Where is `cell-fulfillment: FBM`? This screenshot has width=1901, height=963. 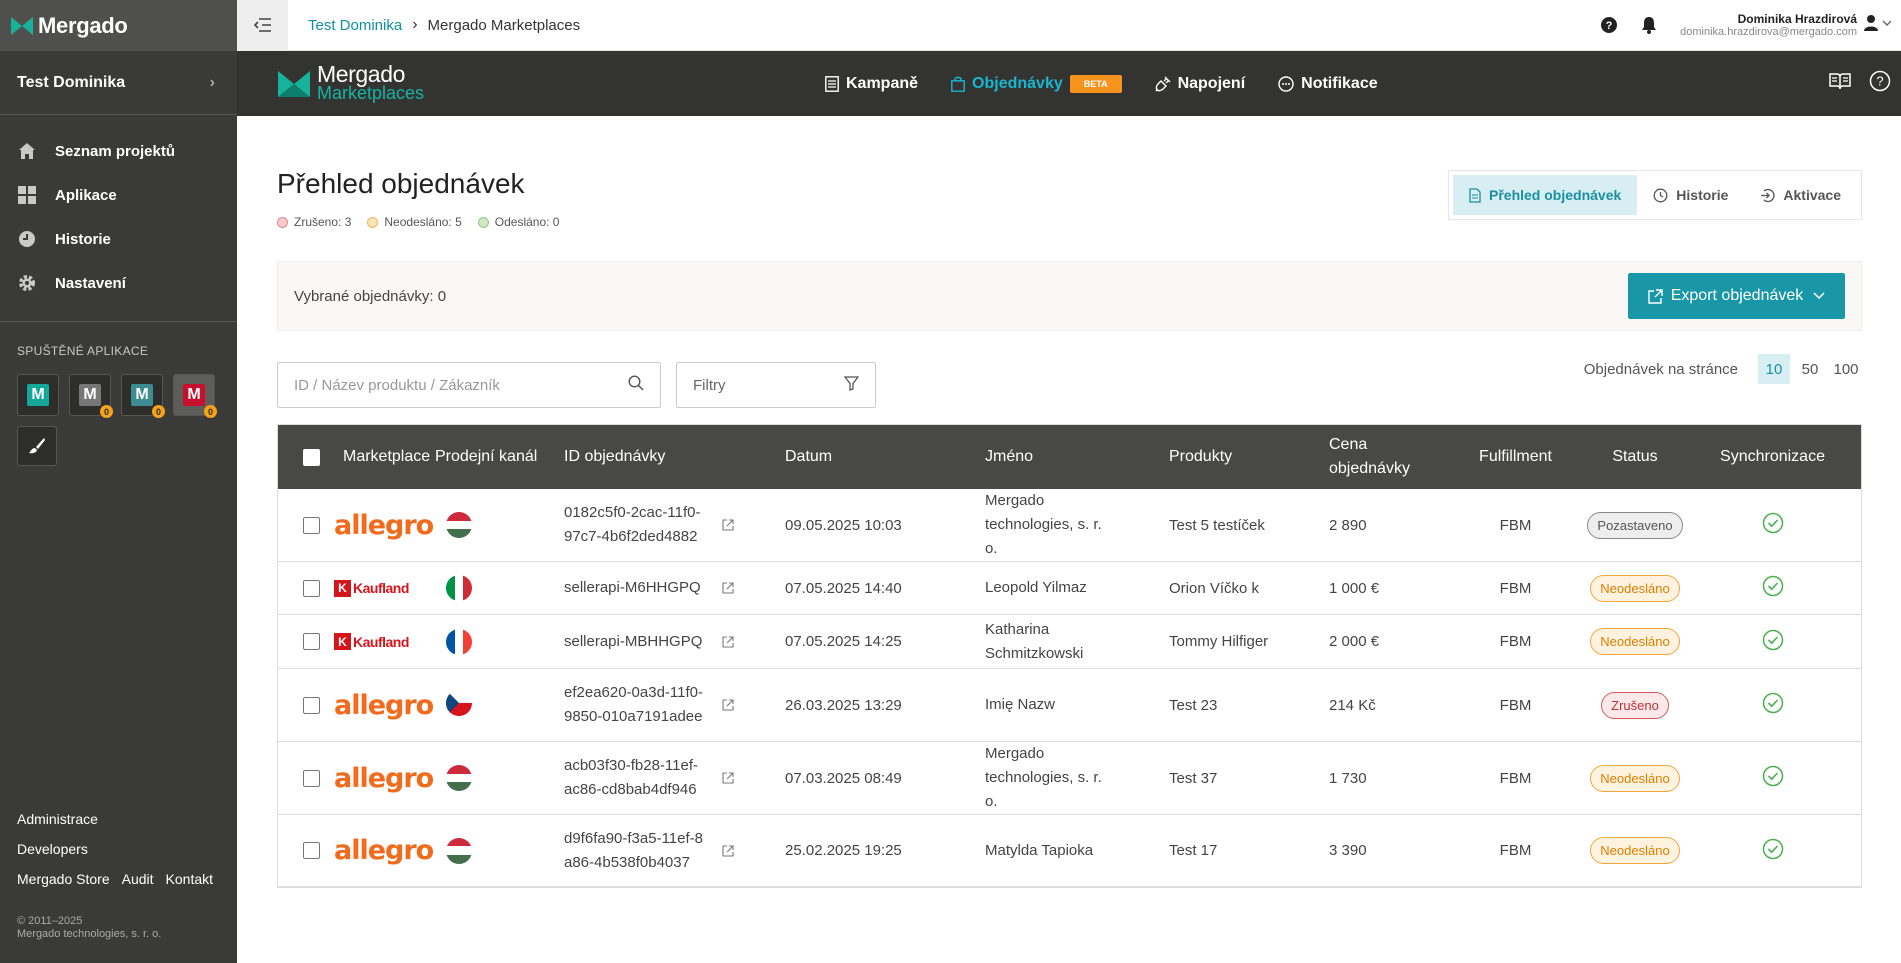 cell-fulfillment: FBM is located at coordinates (1515, 778).